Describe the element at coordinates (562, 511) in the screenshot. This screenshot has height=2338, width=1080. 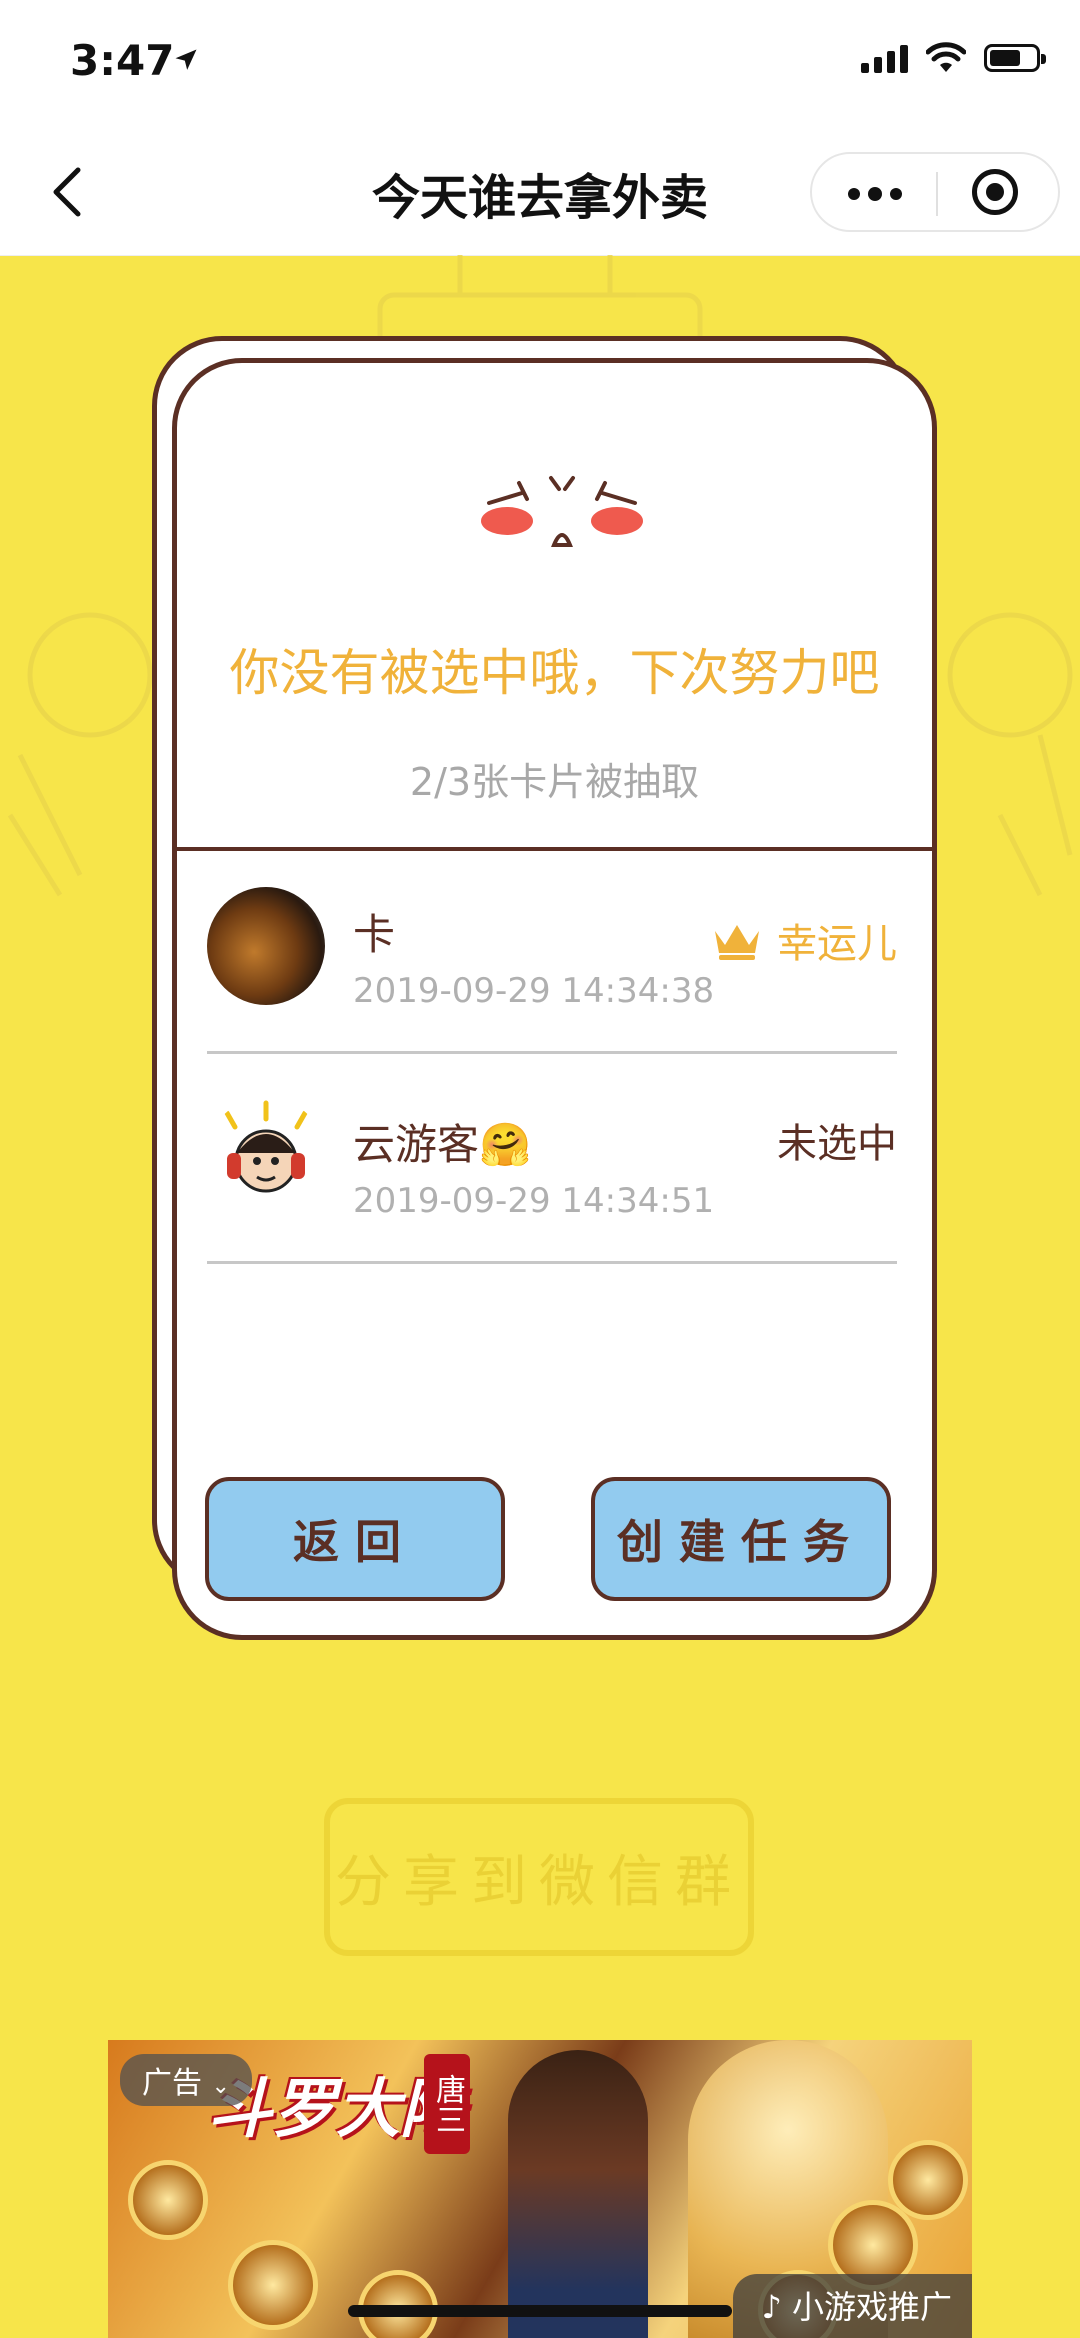
I see `pouting-face-icon` at that location.